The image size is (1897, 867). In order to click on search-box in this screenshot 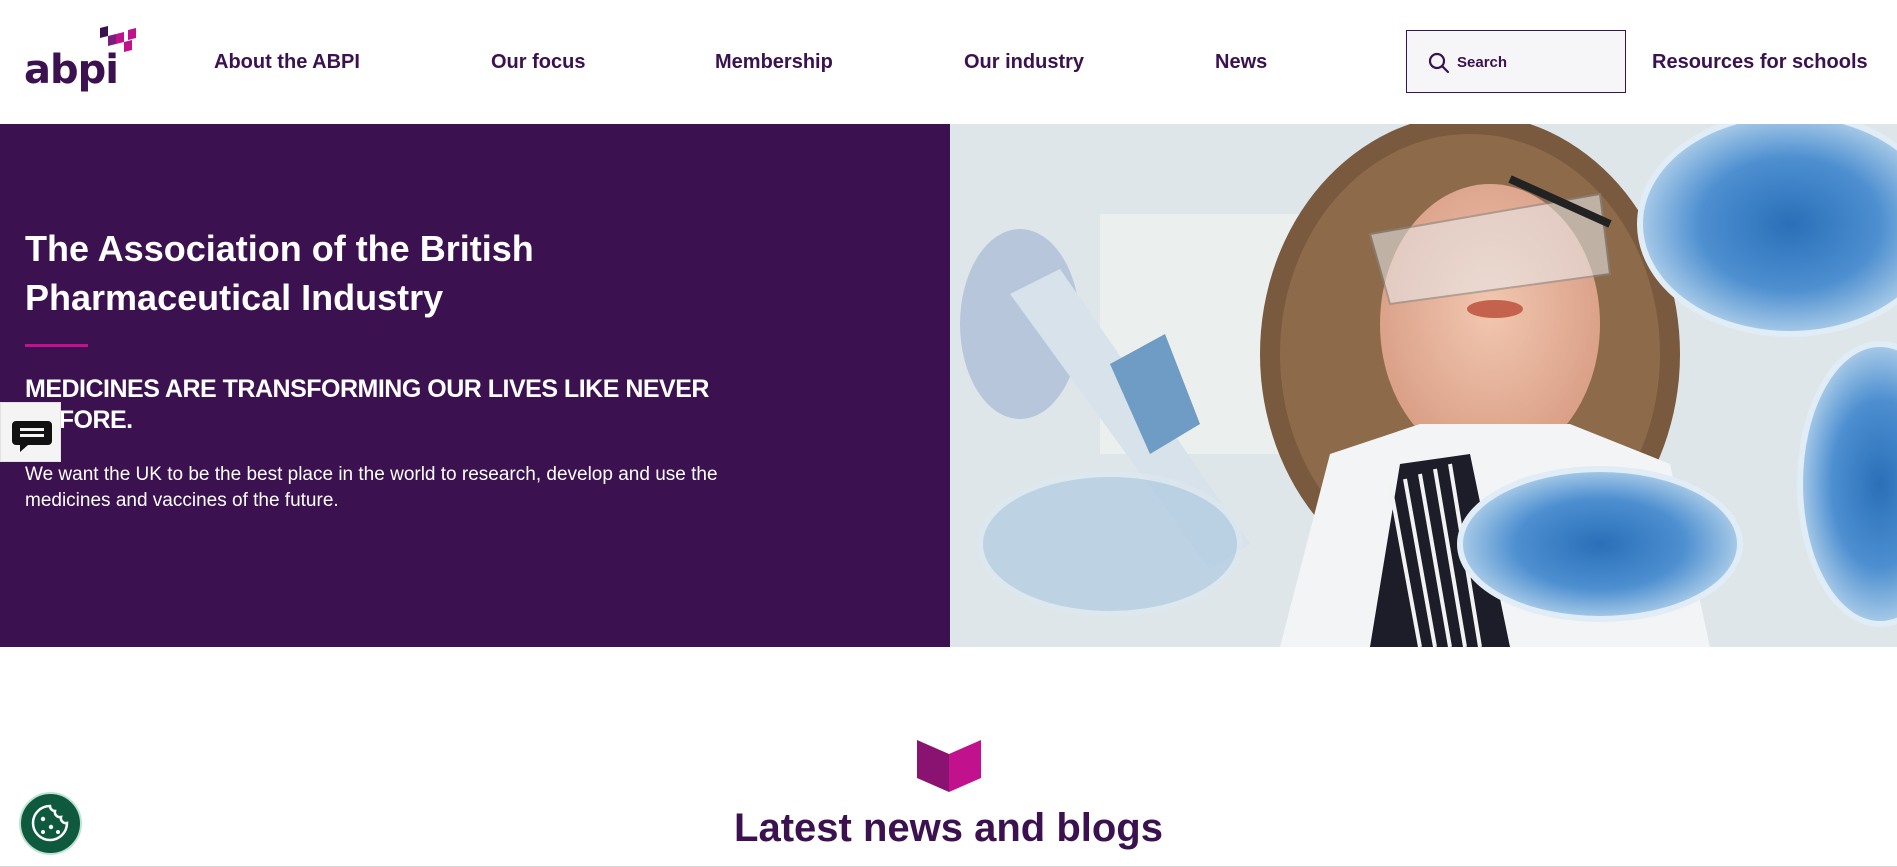, I will do `click(1516, 61)`.